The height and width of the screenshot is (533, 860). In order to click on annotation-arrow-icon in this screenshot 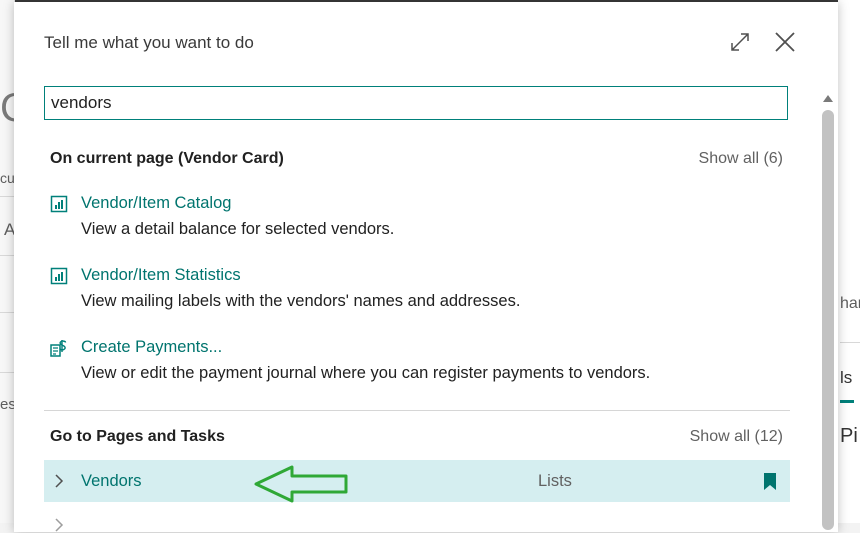, I will do `click(301, 484)`.